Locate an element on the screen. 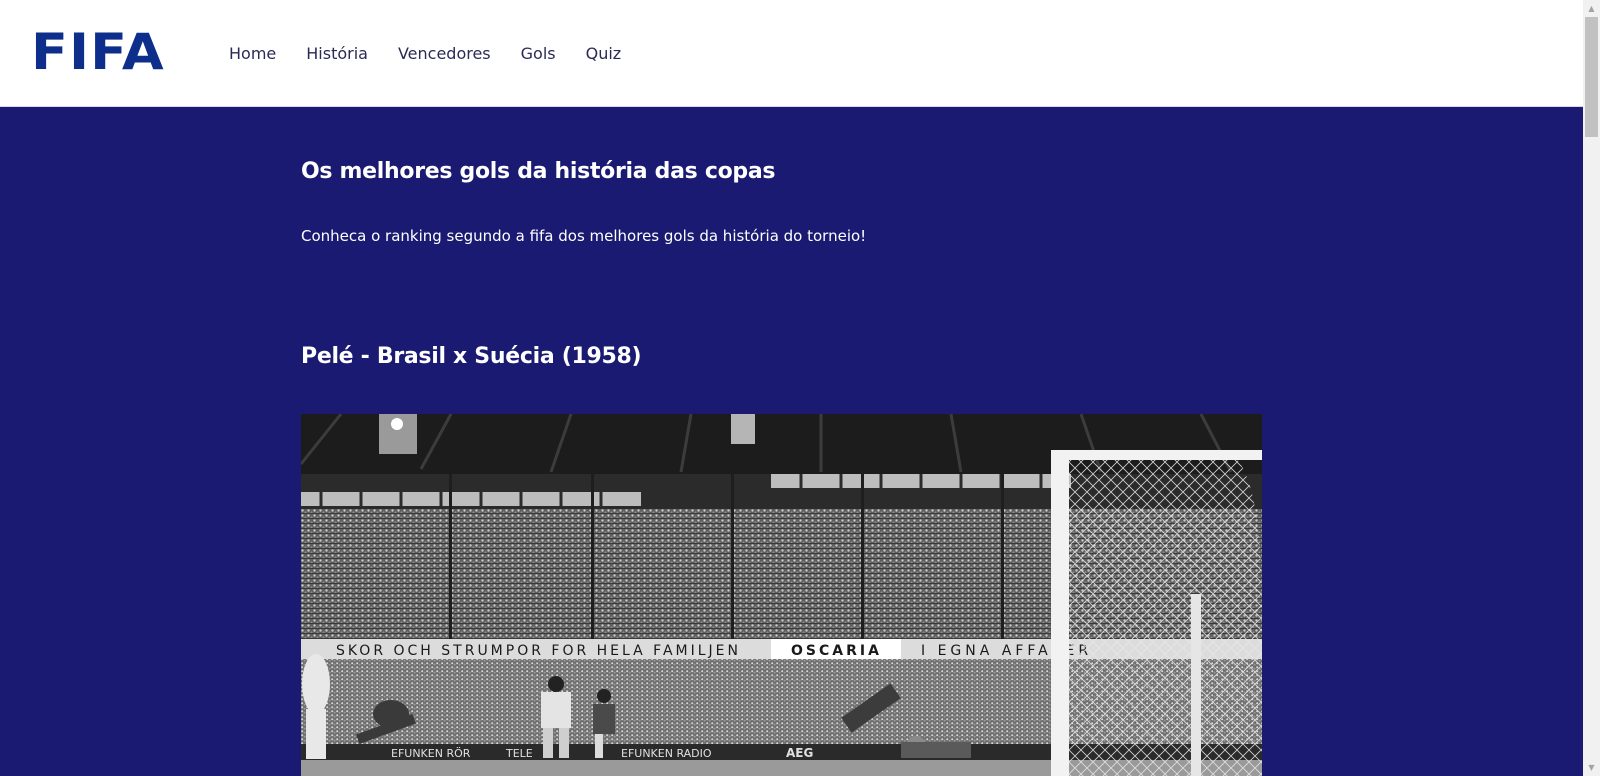  scroll-up-arrow-icon: ▲ is located at coordinates (1591, 8).